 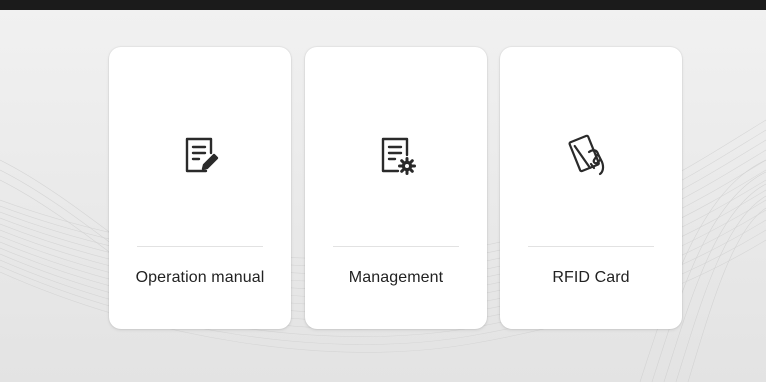 What do you see at coordinates (200, 277) in the screenshot?
I see `operation-manual-label: Operation manual` at bounding box center [200, 277].